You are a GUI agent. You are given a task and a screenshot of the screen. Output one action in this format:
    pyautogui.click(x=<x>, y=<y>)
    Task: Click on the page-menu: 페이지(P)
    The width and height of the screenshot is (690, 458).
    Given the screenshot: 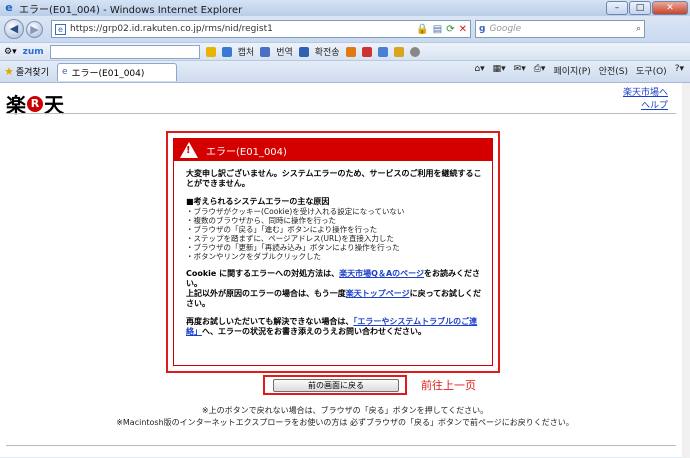 What is the action you would take?
    pyautogui.click(x=571, y=70)
    